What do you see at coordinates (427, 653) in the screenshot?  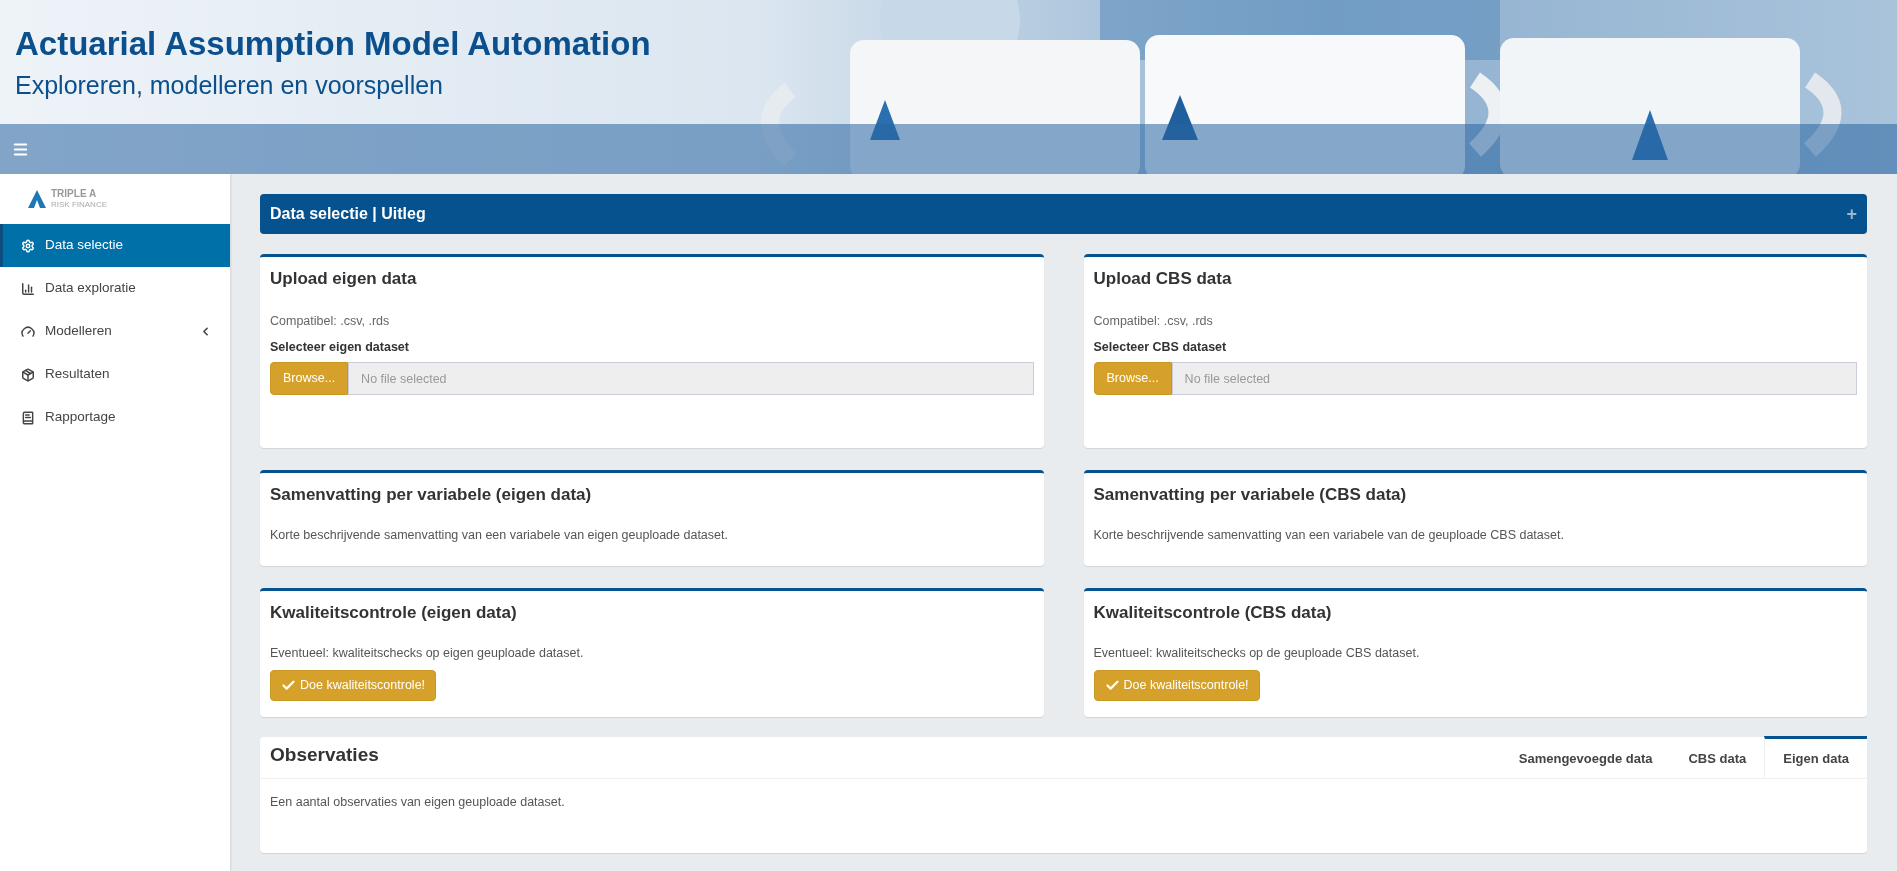 I see `description-text: Eventueel: kwaliteitschecks op eigen geuploade dataset.` at bounding box center [427, 653].